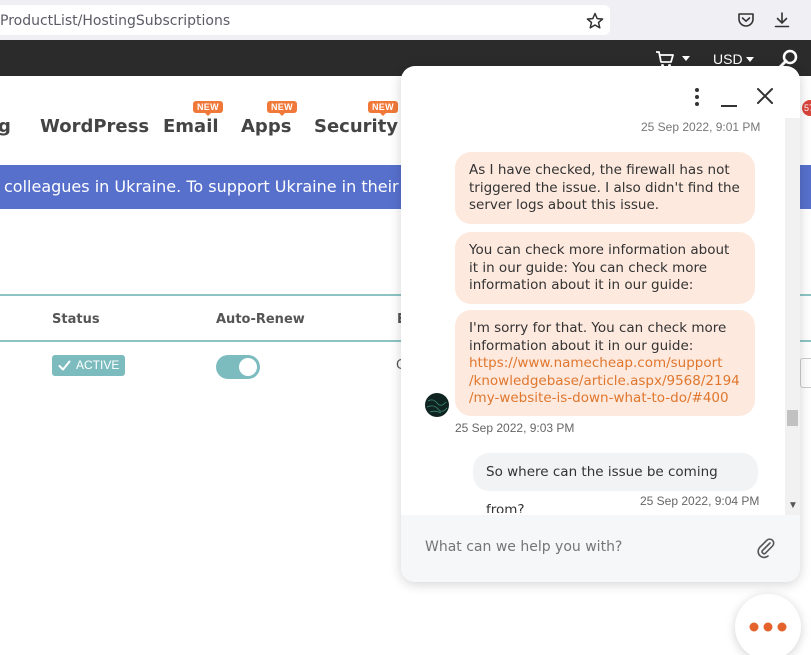 This screenshot has width=811, height=655. What do you see at coordinates (793, 505) in the screenshot?
I see `chevron-down-icon: ▼` at bounding box center [793, 505].